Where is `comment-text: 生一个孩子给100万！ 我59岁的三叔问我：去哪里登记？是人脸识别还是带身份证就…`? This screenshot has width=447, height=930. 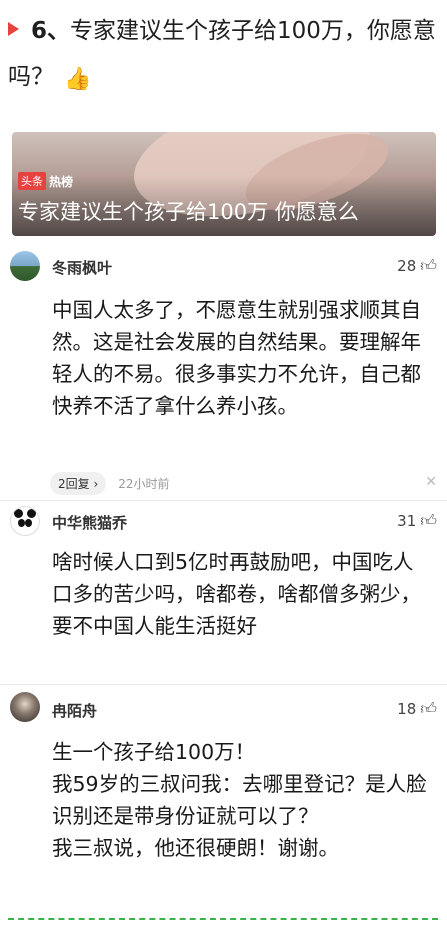
comment-text: 生一个孩子给100万！ 我59岁的三叔问我：去哪里登记？是人脸识别还是带身份证就… is located at coordinates (242, 800).